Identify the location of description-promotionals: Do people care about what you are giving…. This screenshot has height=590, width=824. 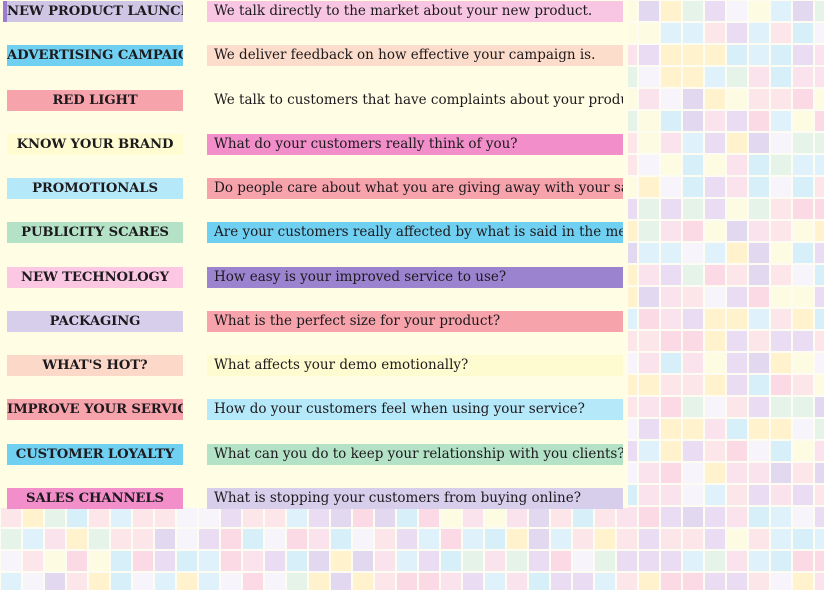
(415, 188).